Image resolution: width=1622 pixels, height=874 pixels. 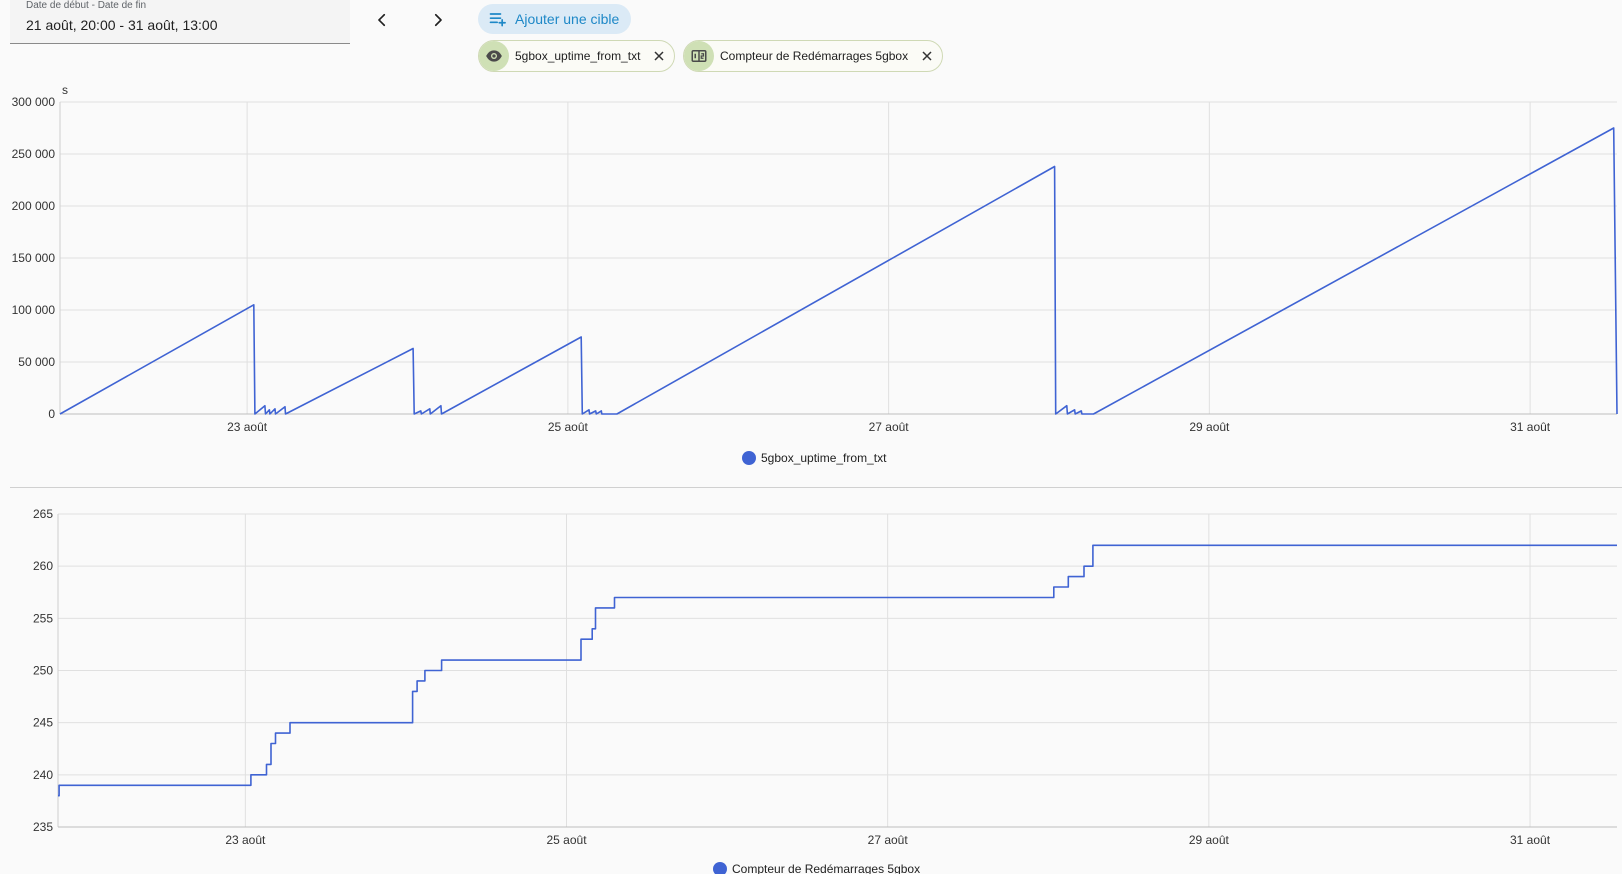 What do you see at coordinates (34, 154) in the screenshot?
I see `y-tick-label: 250 000` at bounding box center [34, 154].